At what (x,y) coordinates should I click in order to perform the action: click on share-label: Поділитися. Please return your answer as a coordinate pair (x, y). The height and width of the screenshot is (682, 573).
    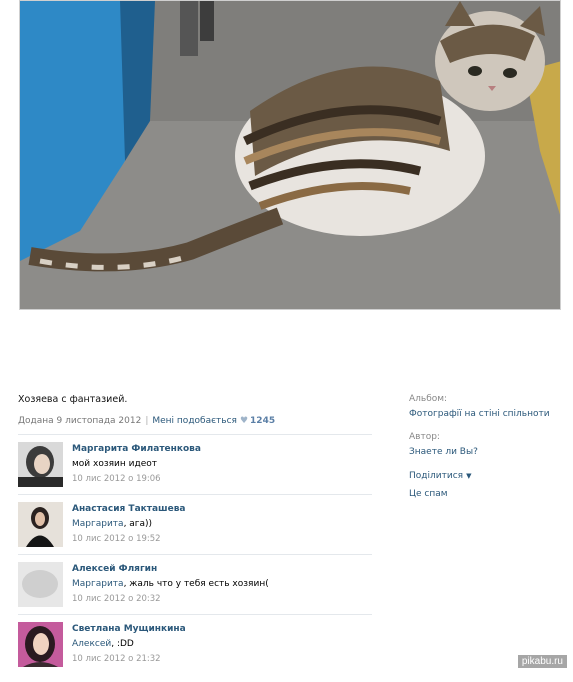
    Looking at the image, I should click on (436, 476).